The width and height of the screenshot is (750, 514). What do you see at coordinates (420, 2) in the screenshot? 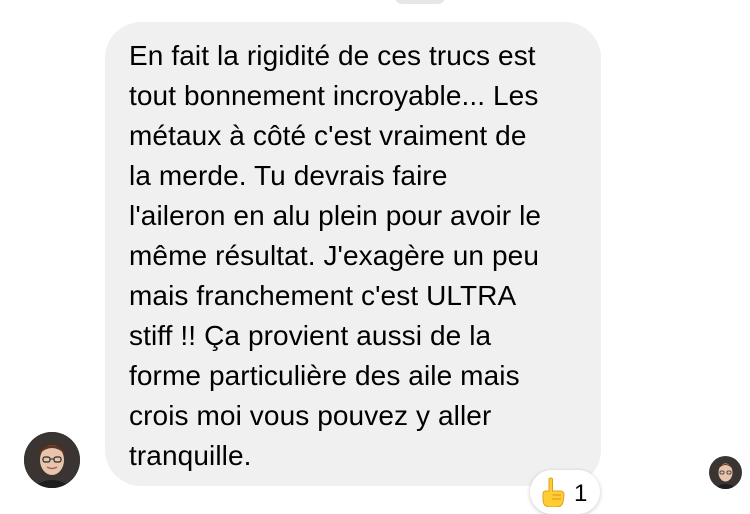
I see `previous-message-sliver` at bounding box center [420, 2].